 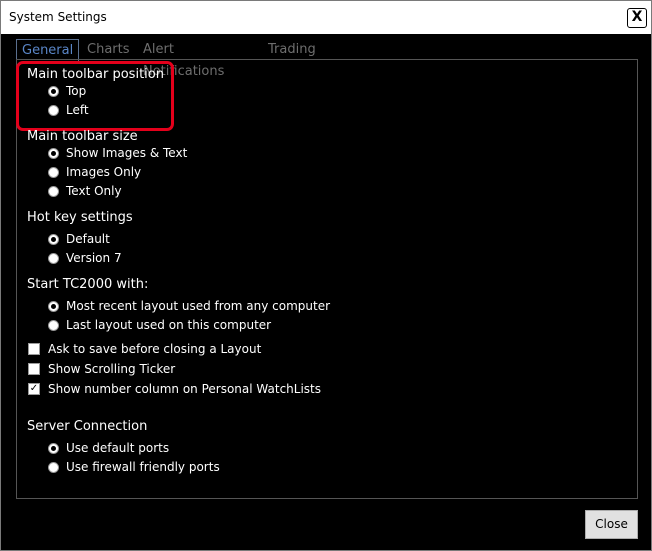 I want to click on title-bar: System Settings X, so click(x=326, y=17).